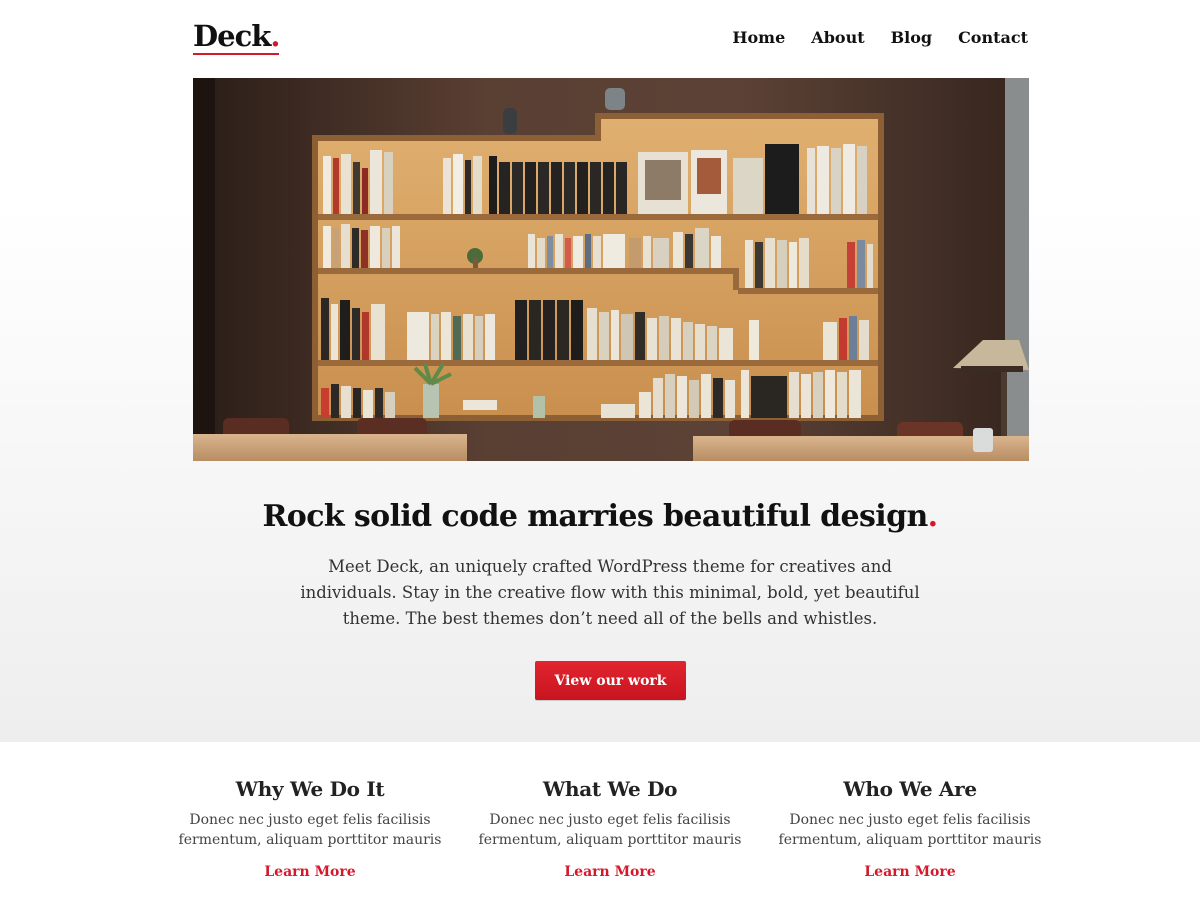 Image resolution: width=1200 pixels, height=900 pixels. I want to click on nav-home: Home, so click(758, 38).